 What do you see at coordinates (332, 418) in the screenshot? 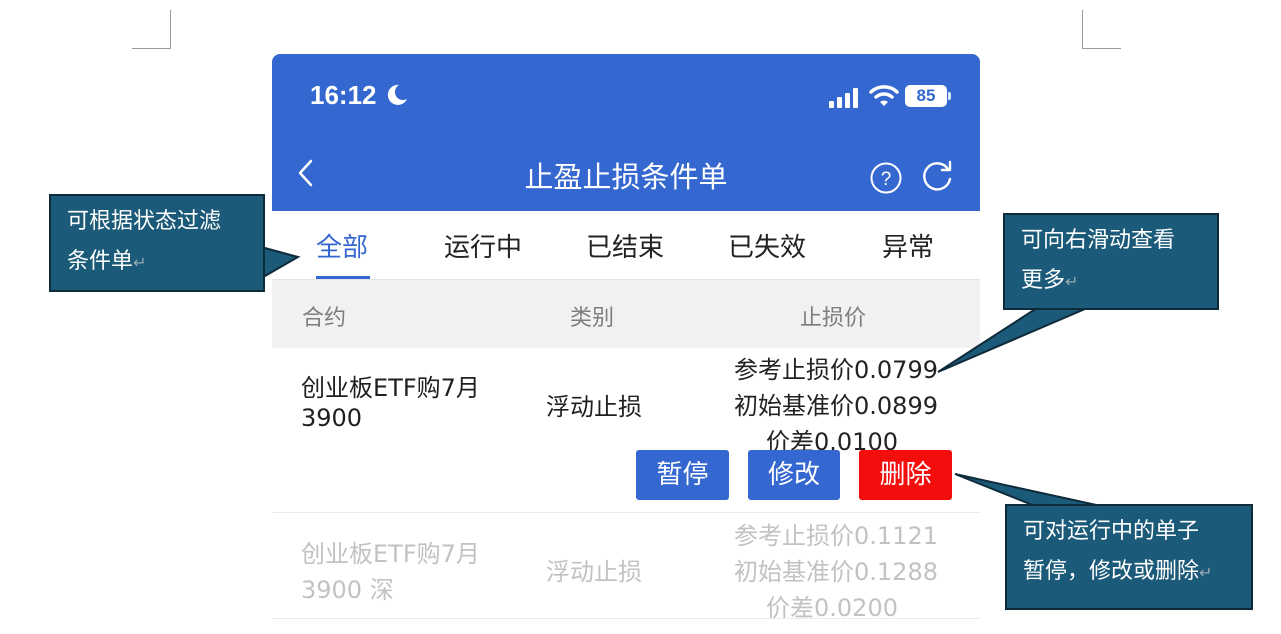
I see `contract-code: 3900` at bounding box center [332, 418].